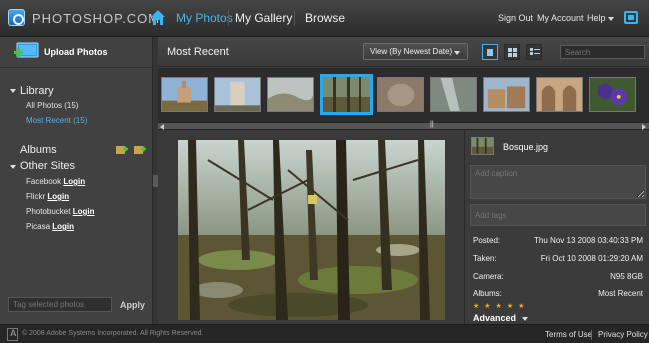 This screenshot has width=649, height=343. What do you see at coordinates (13, 91) in the screenshot?
I see `collapse-library-icon` at bounding box center [13, 91].